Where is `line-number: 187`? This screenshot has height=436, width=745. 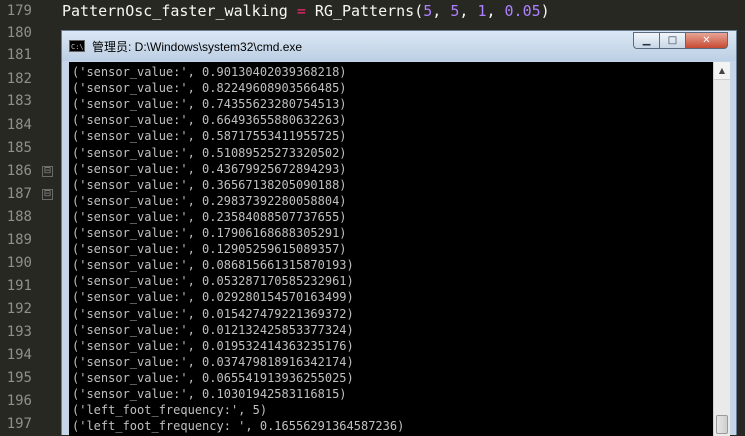 line-number: 187 is located at coordinates (19, 194).